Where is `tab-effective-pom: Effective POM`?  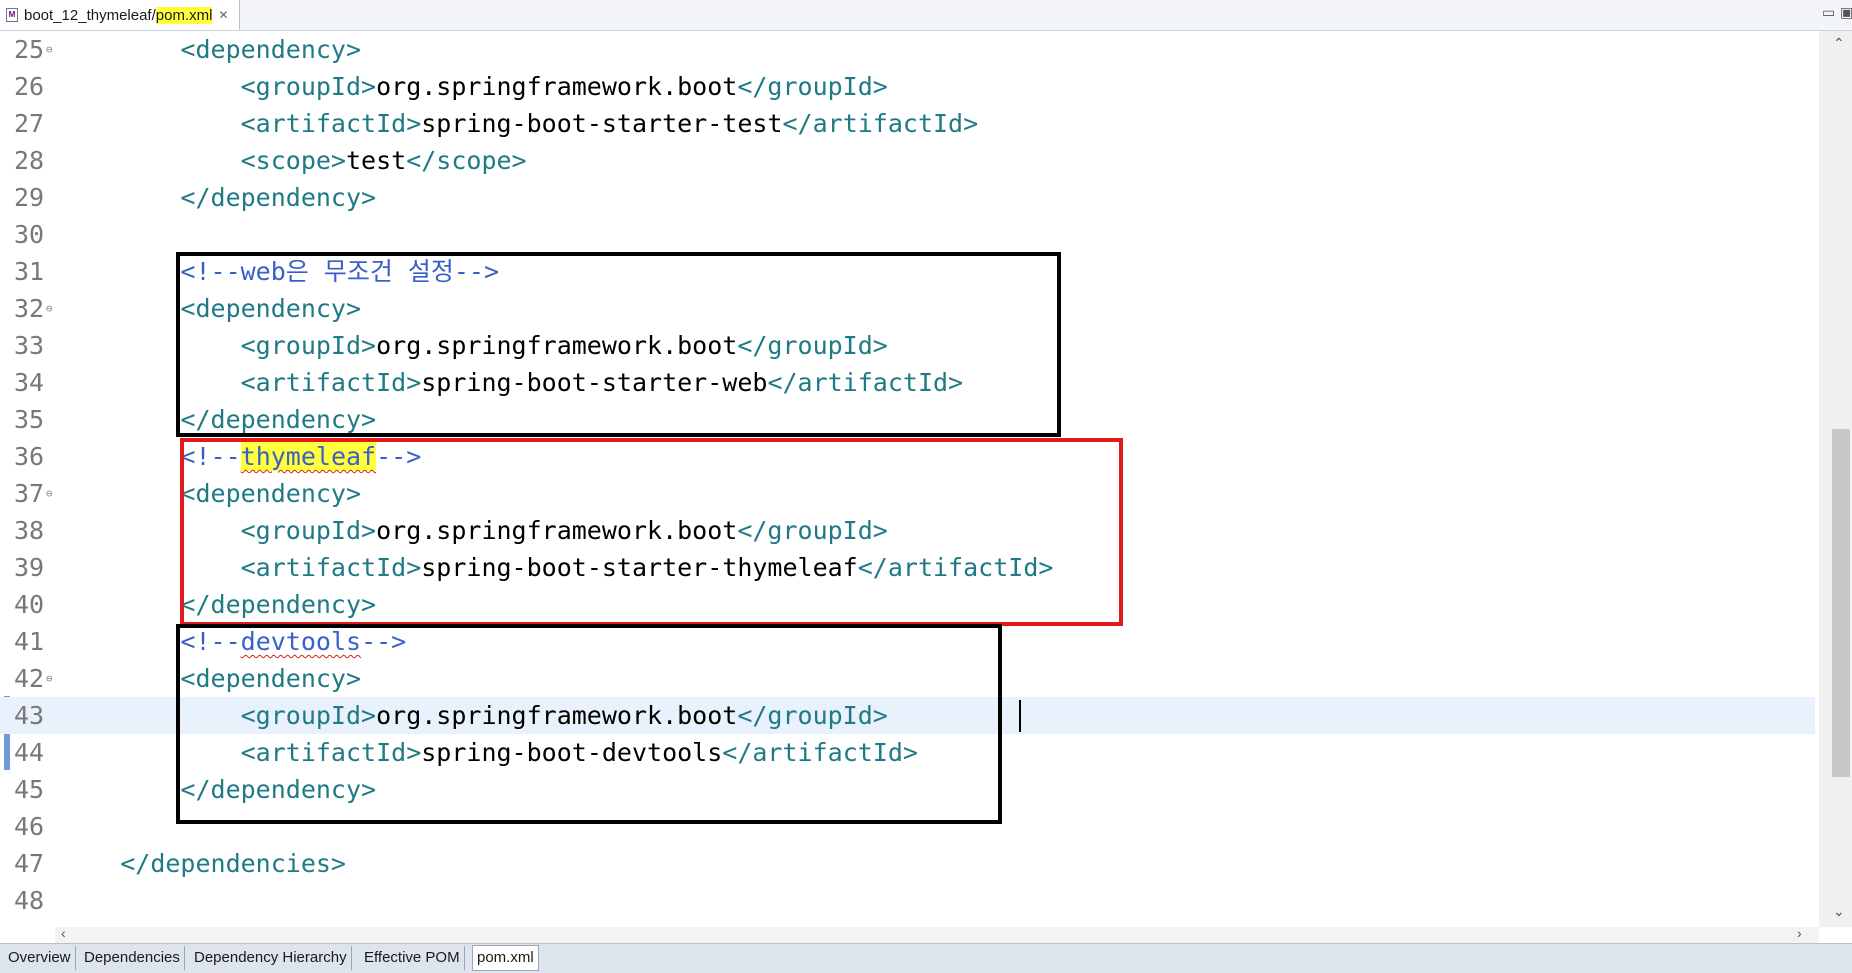 tab-effective-pom: Effective POM is located at coordinates (412, 958).